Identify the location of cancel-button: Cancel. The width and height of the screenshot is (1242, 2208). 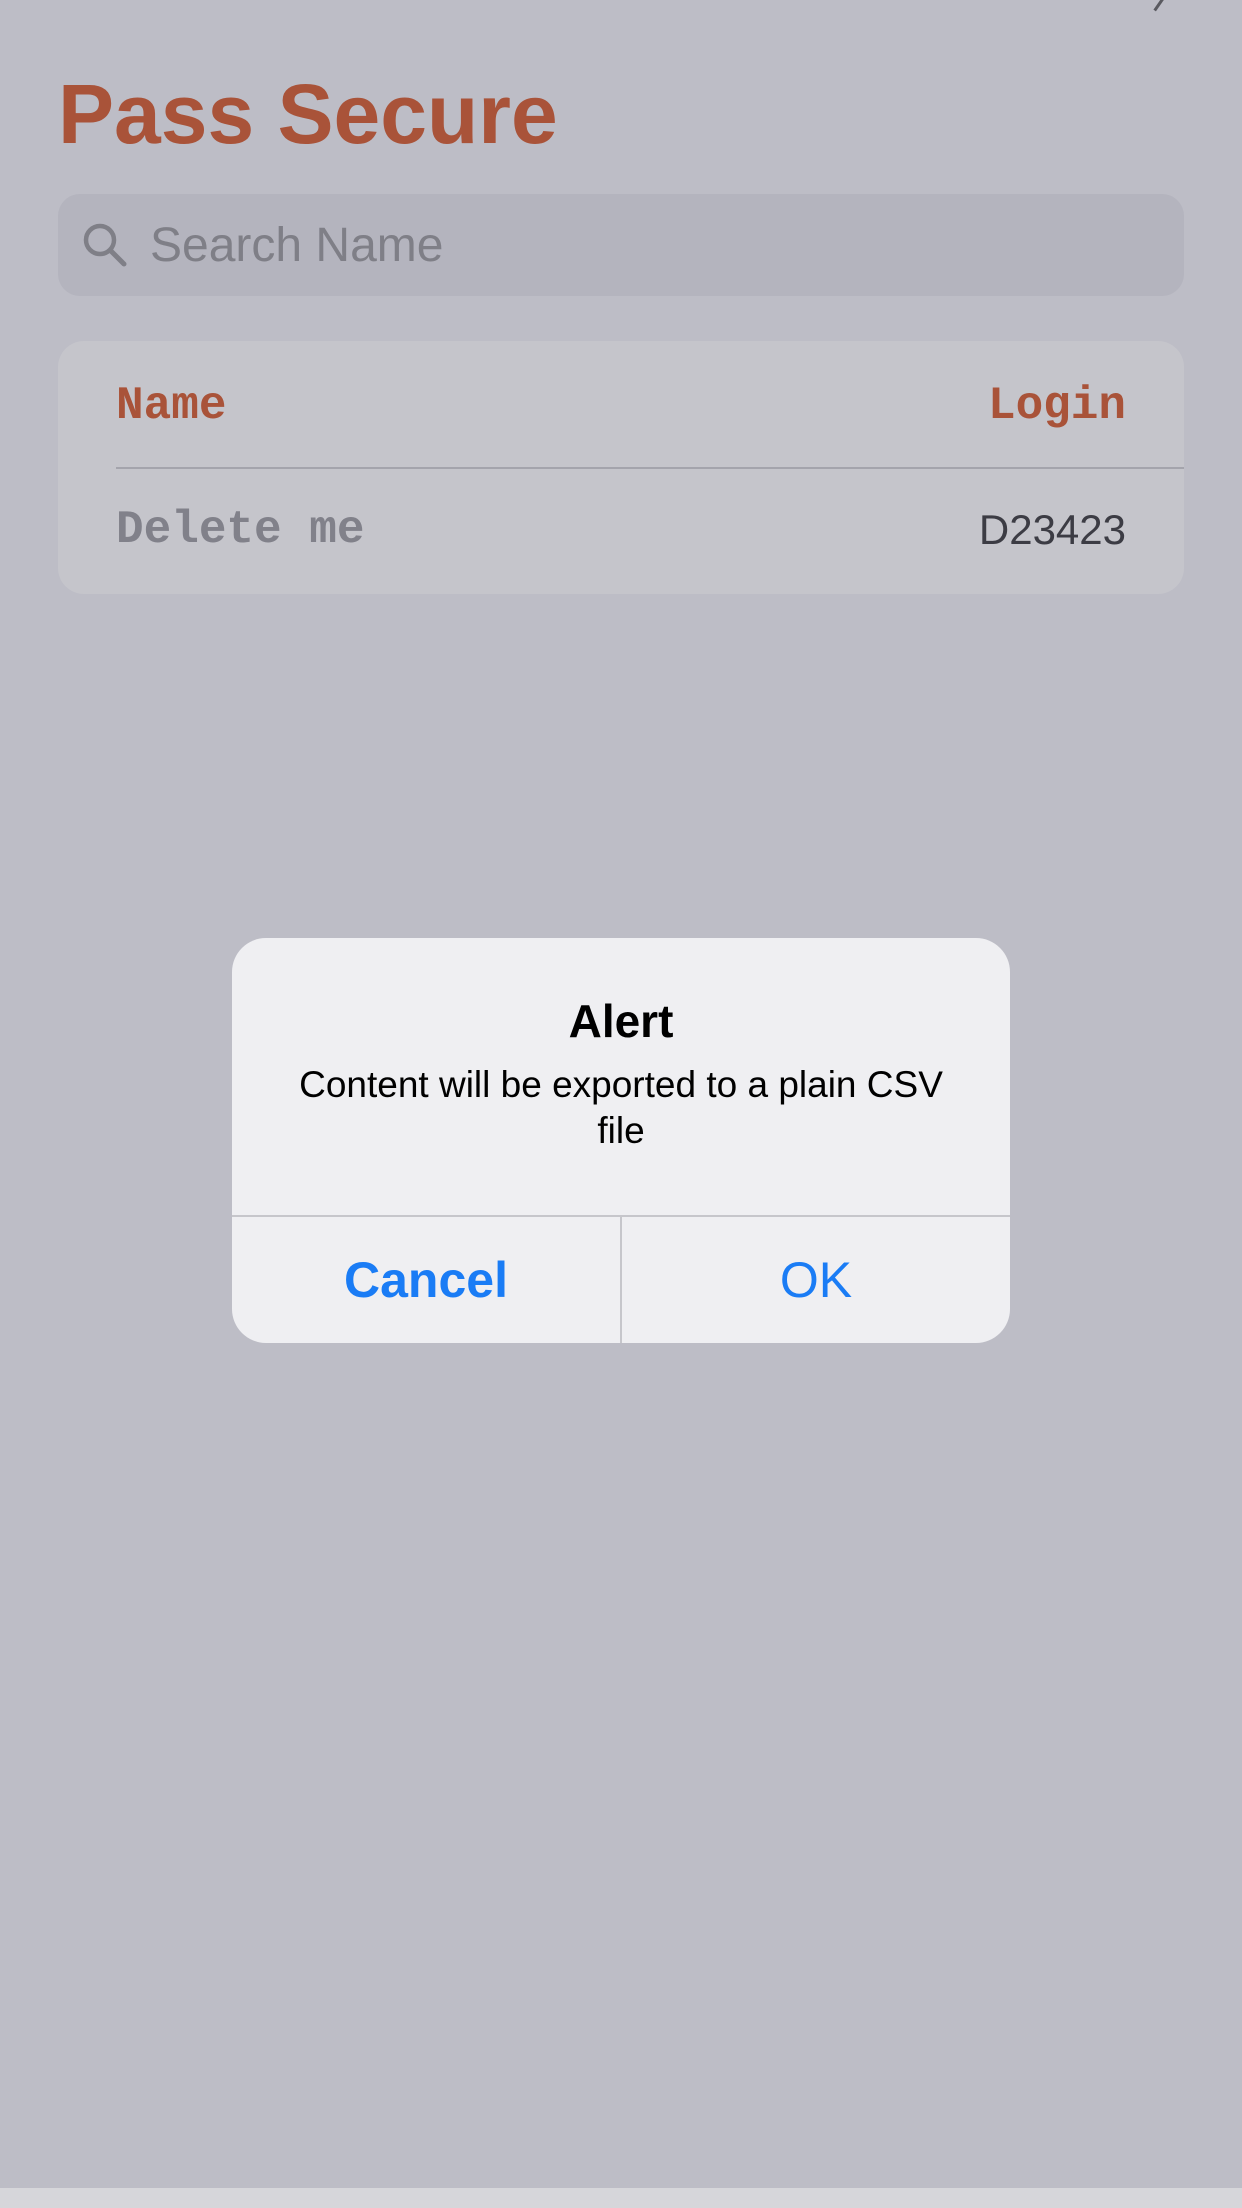
(426, 1280).